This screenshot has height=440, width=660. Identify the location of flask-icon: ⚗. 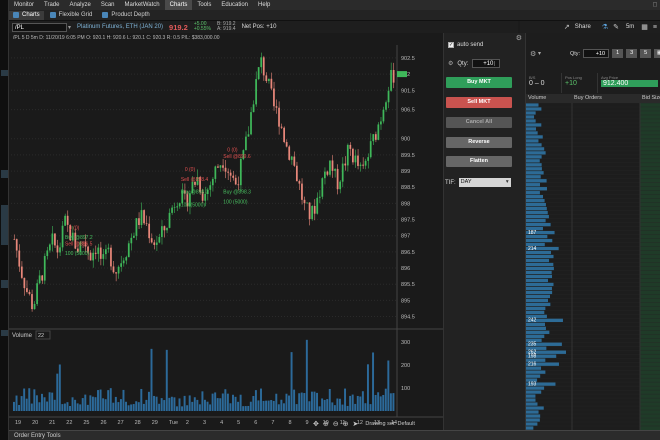
(605, 27).